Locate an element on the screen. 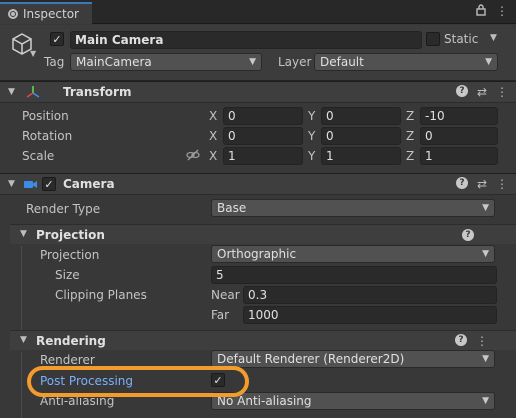 The width and height of the screenshot is (516, 418). rendering-subheader: ▼ Rendering ? ⋮ is located at coordinates (263, 340).